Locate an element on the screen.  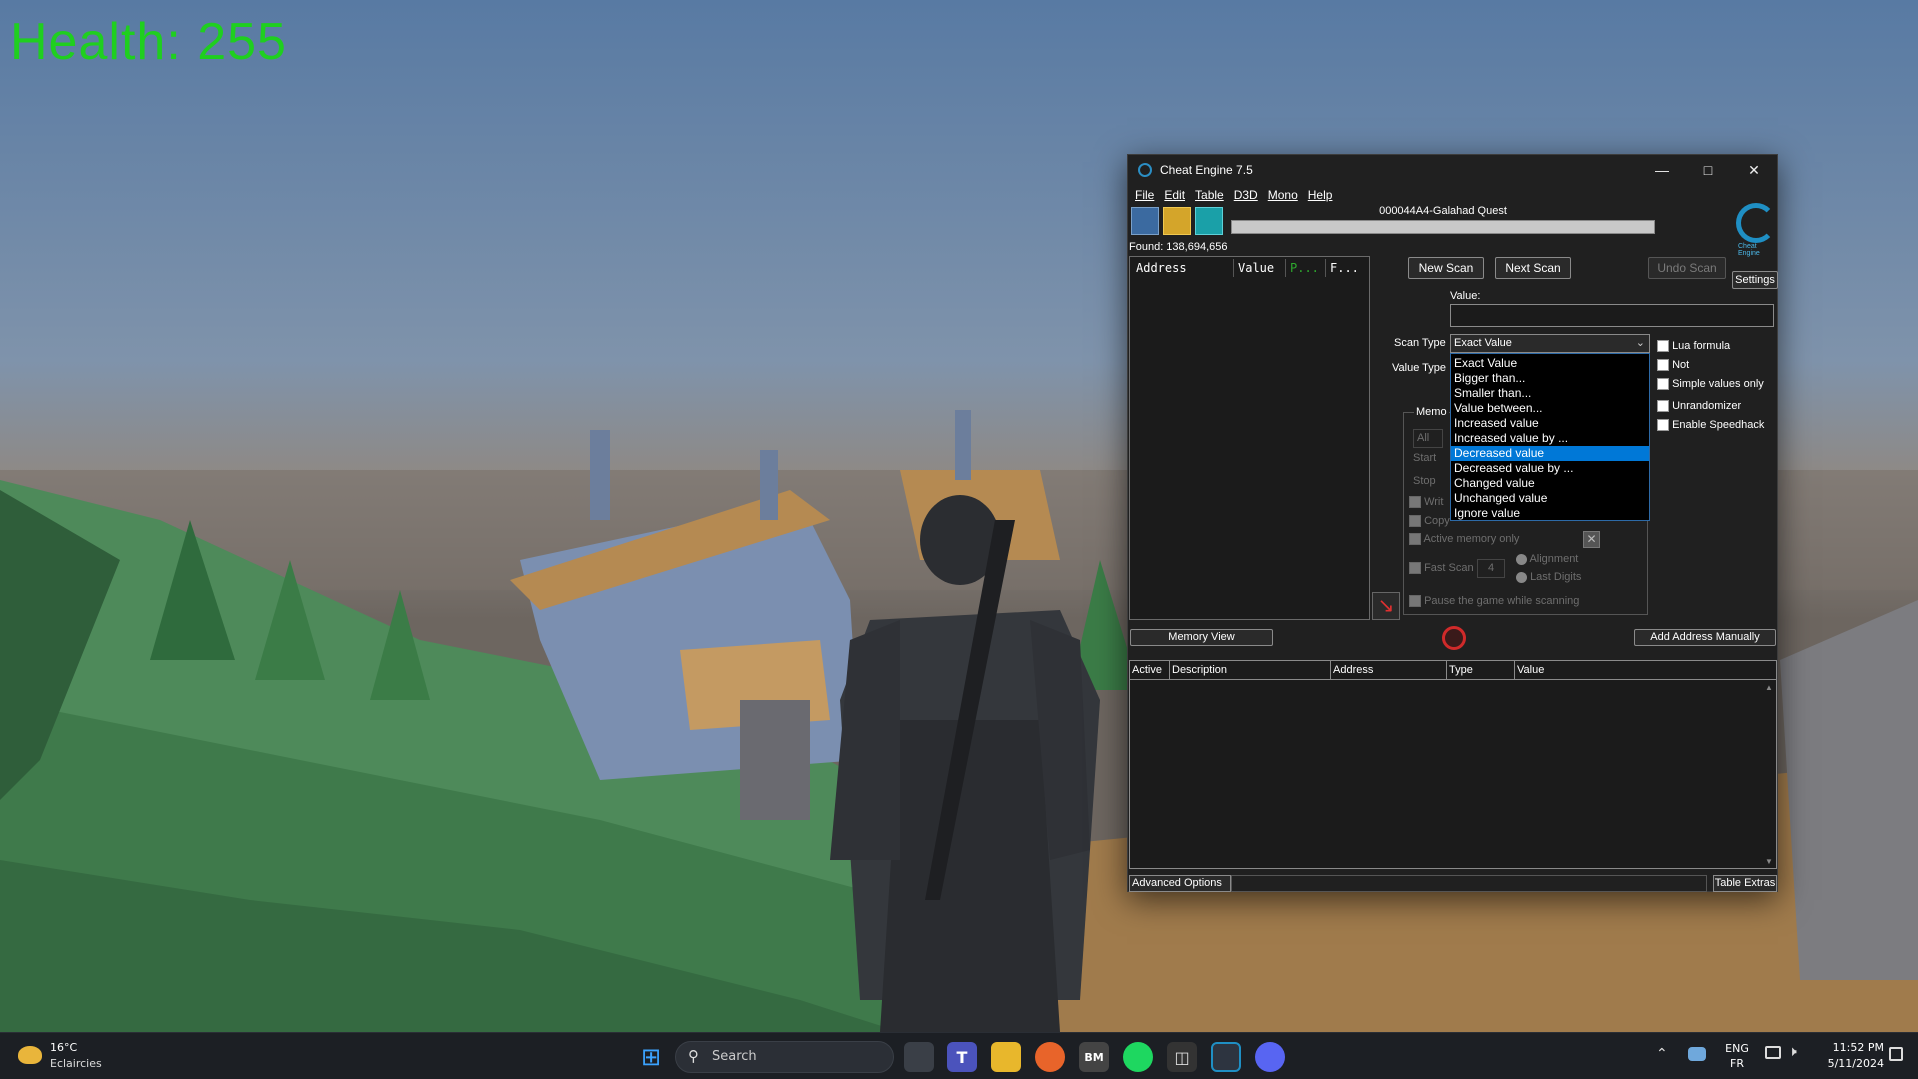
start-icon: ⊞ is located at coordinates (651, 1057).